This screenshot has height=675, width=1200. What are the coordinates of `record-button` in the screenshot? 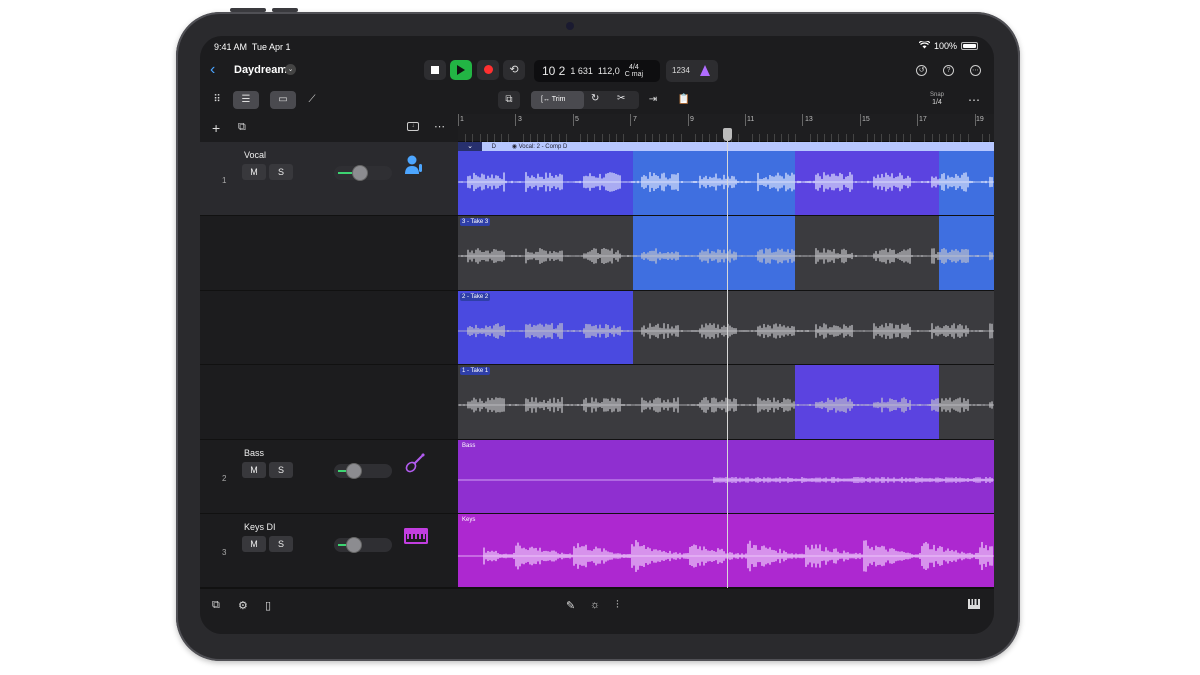 It's located at (488, 70).